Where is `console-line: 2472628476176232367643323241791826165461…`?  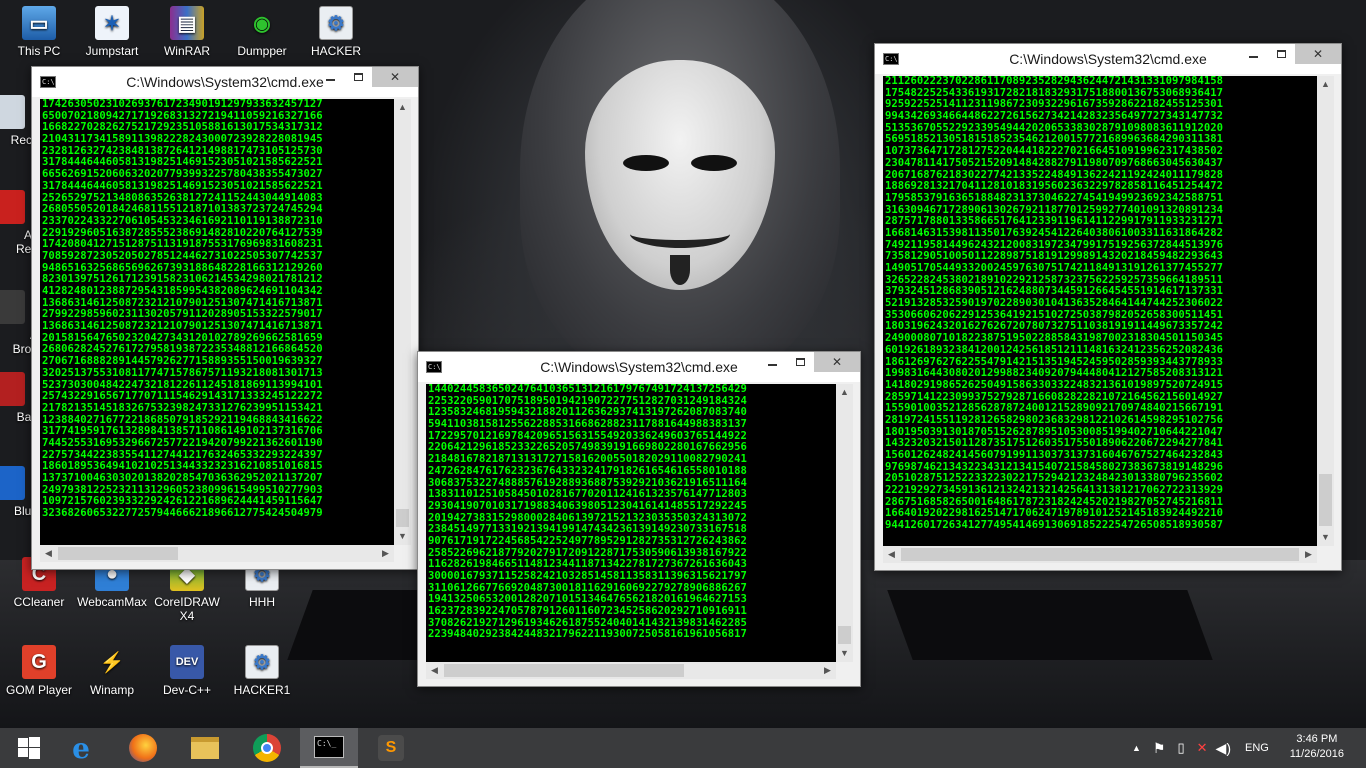 console-line: 2472628476176232367643323241791826165461… is located at coordinates (587, 471).